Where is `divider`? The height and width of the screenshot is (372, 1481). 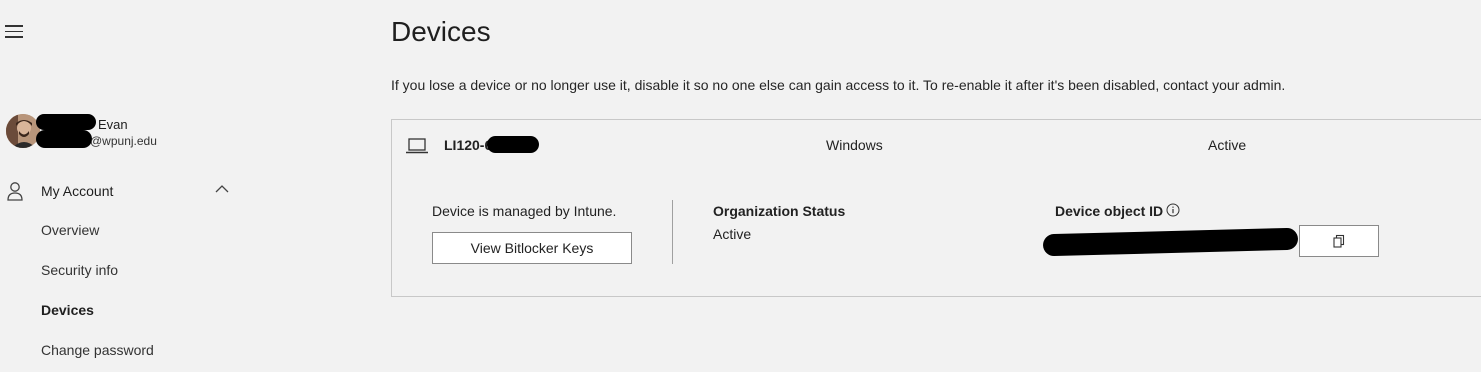 divider is located at coordinates (672, 232).